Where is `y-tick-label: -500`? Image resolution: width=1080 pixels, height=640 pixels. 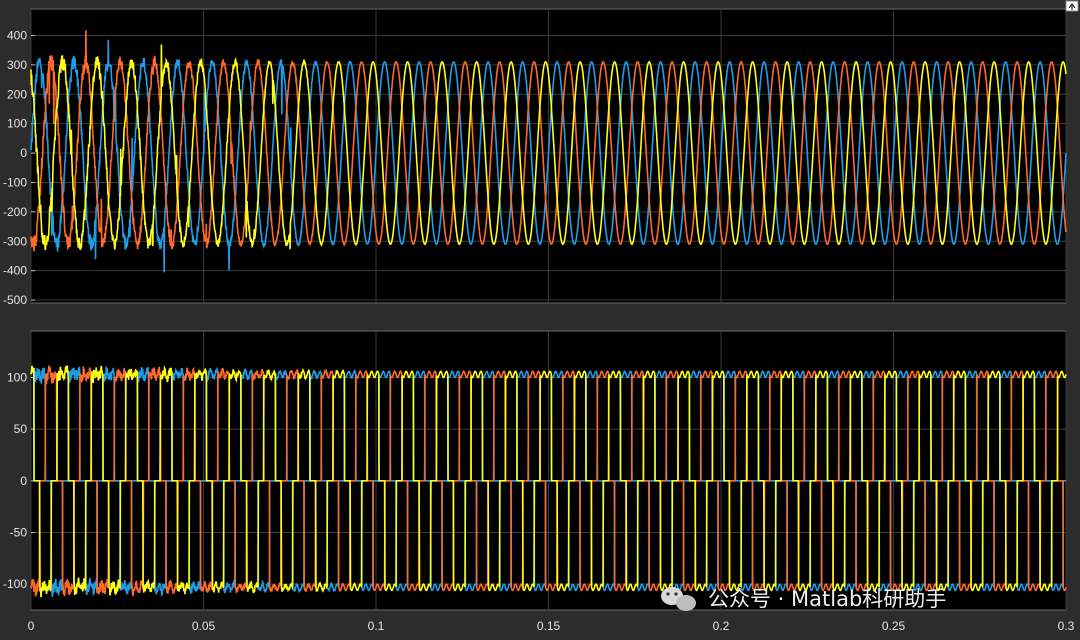
y-tick-label: -500 is located at coordinates (15, 300).